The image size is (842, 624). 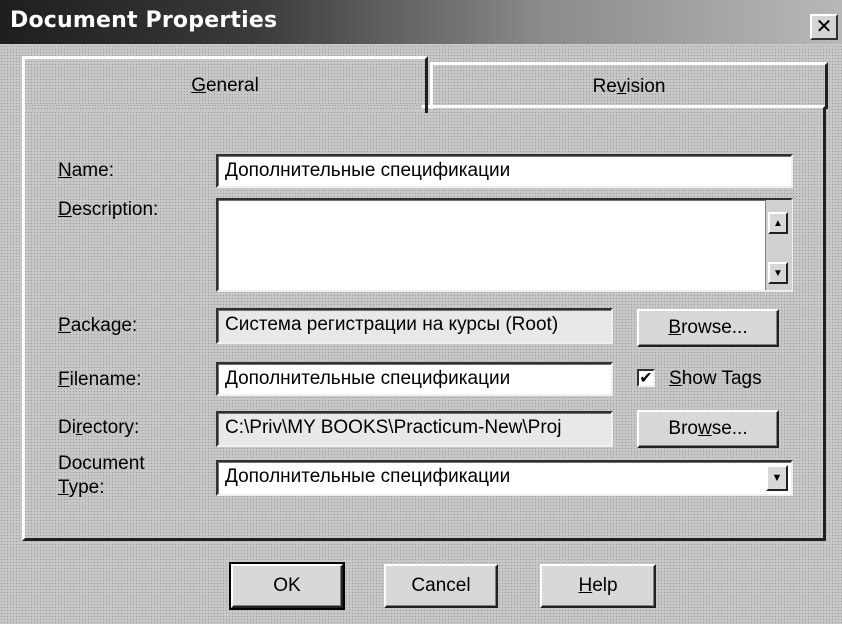 What do you see at coordinates (504, 245) in the screenshot?
I see `description-textarea` at bounding box center [504, 245].